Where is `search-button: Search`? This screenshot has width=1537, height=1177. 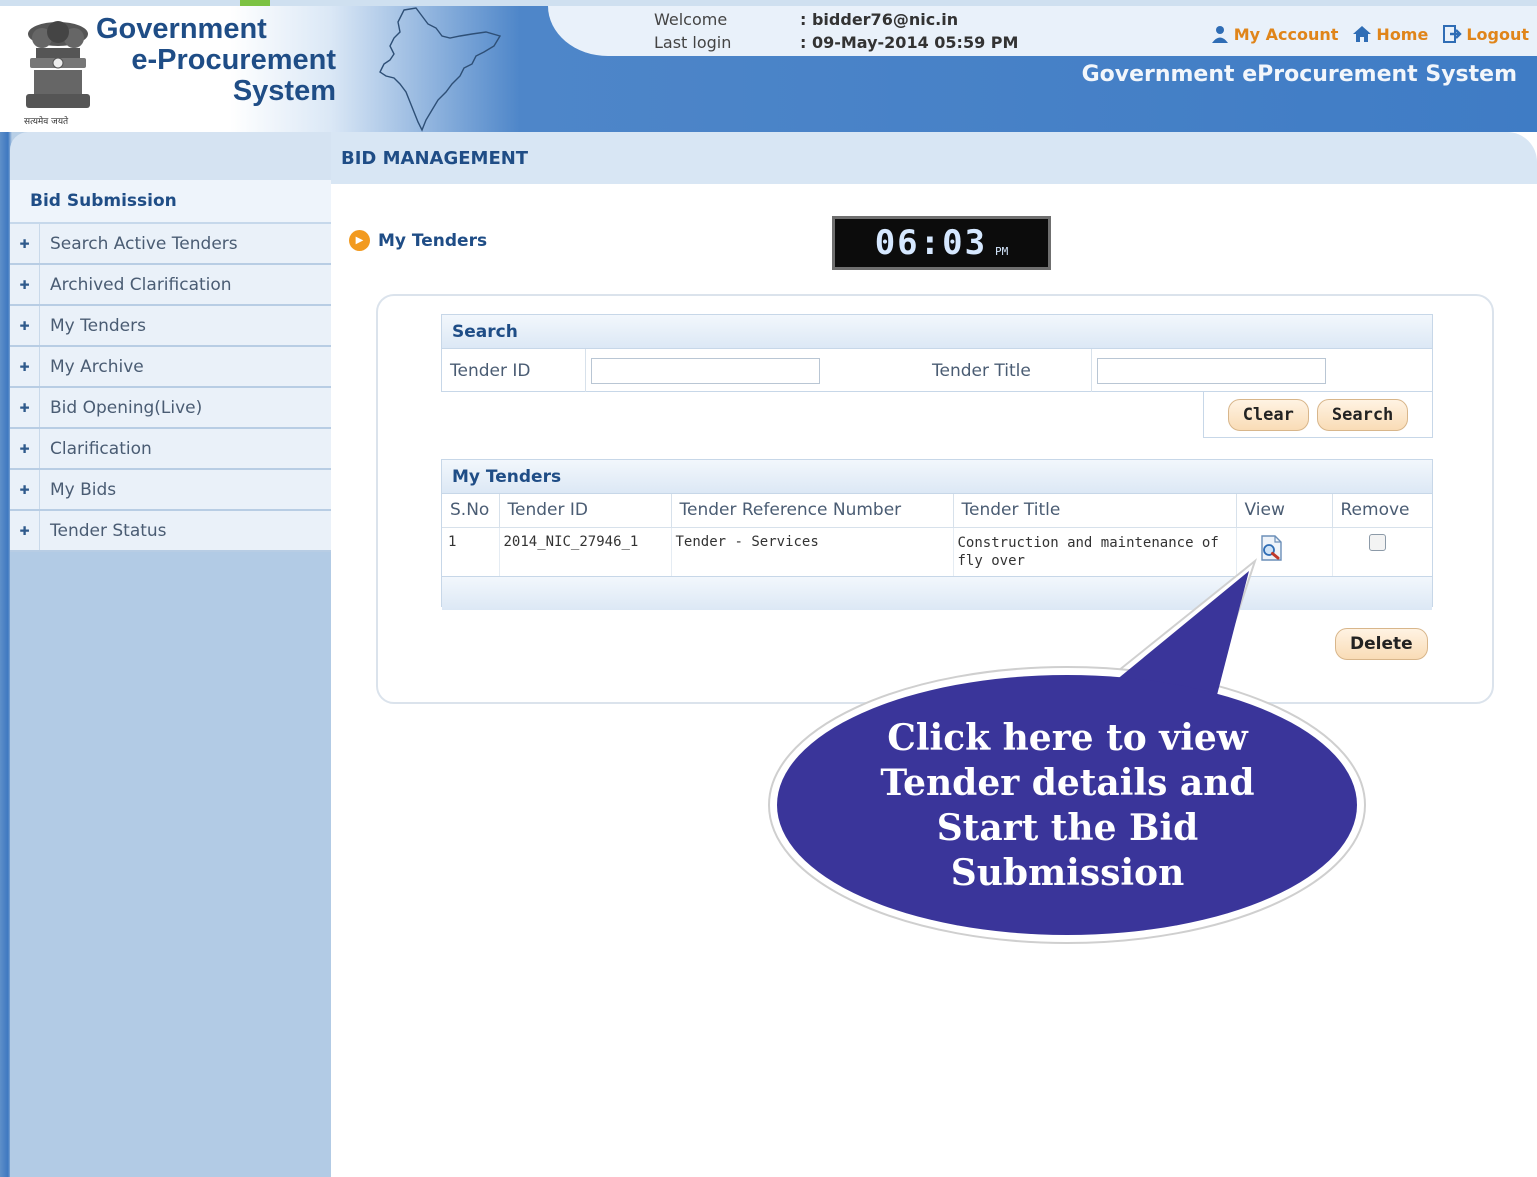 search-button: Search is located at coordinates (1362, 414).